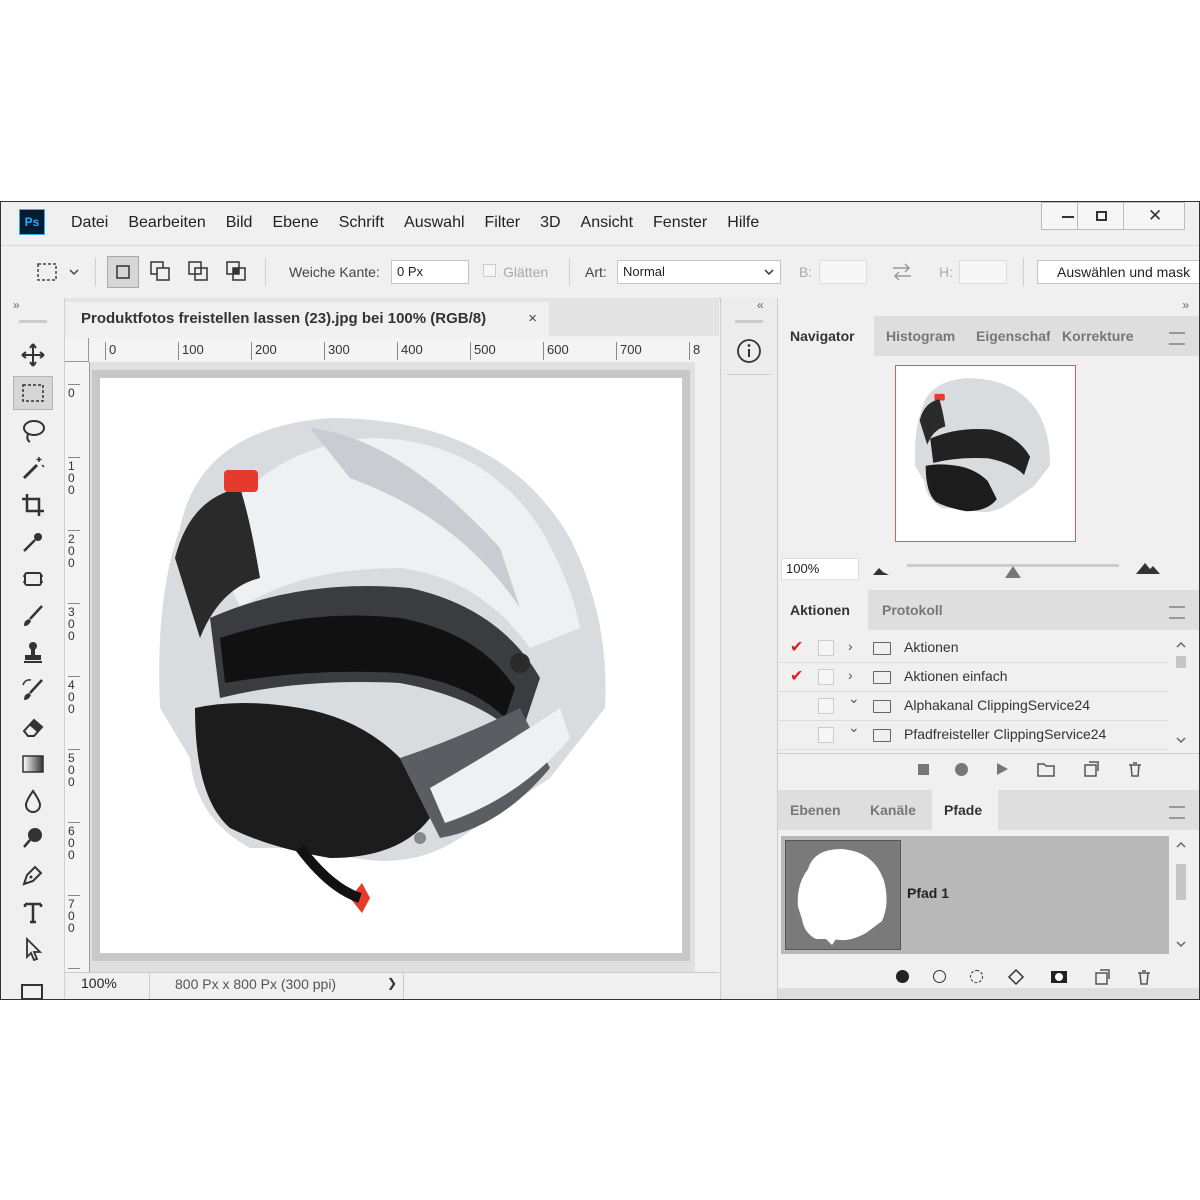  Describe the element at coordinates (392, 983) in the screenshot. I see `status-chevron-icon: ❯` at that location.